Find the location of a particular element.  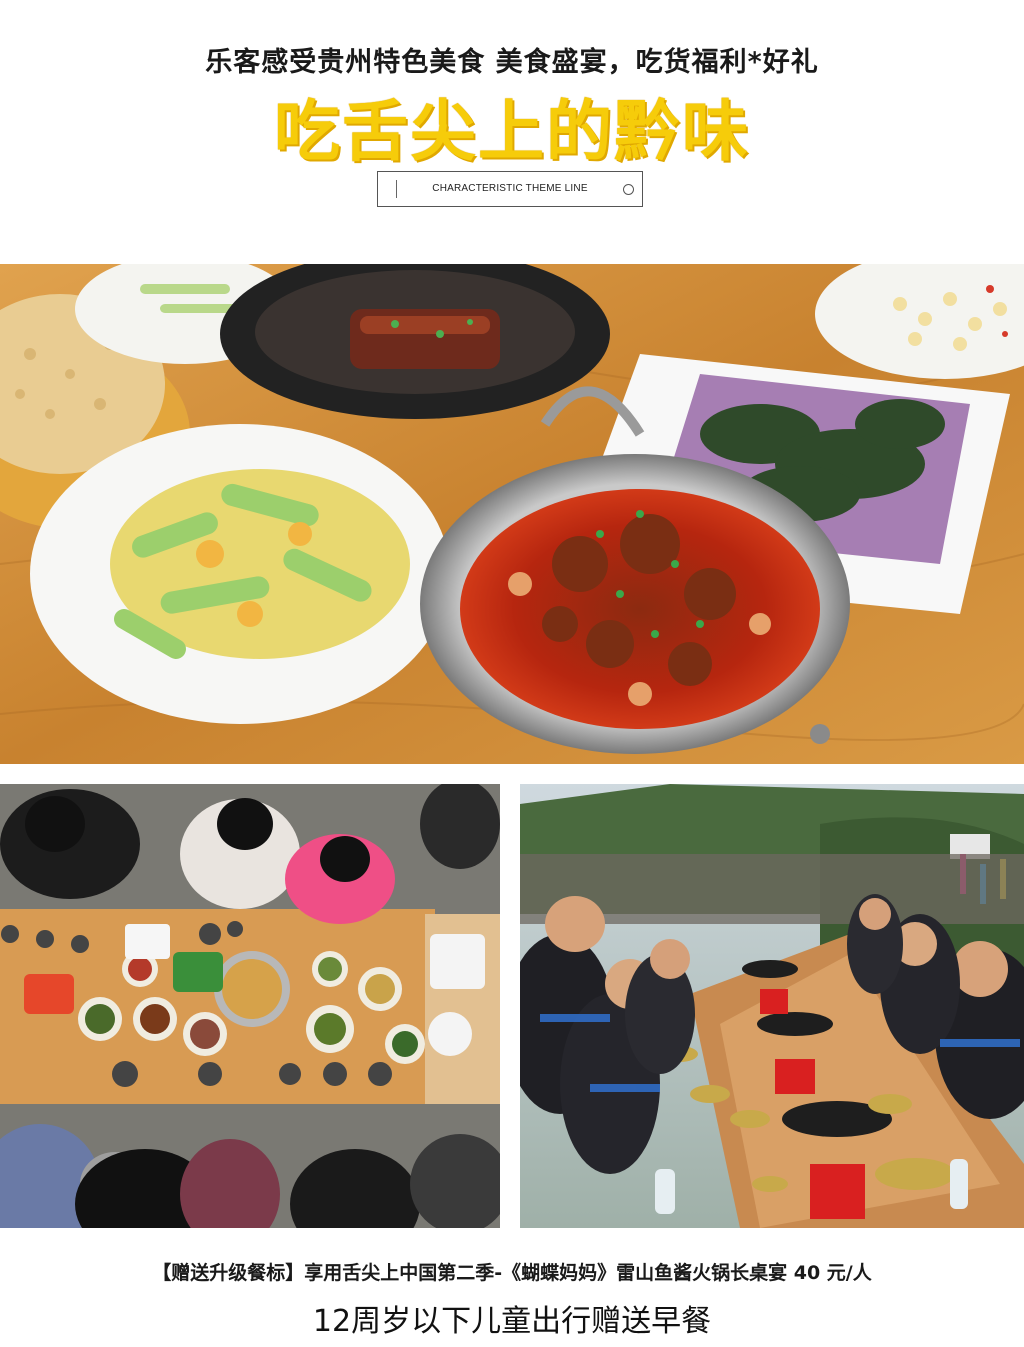

theme-tag-label: CHARACTERISTIC THEME LINE is located at coordinates (510, 188).